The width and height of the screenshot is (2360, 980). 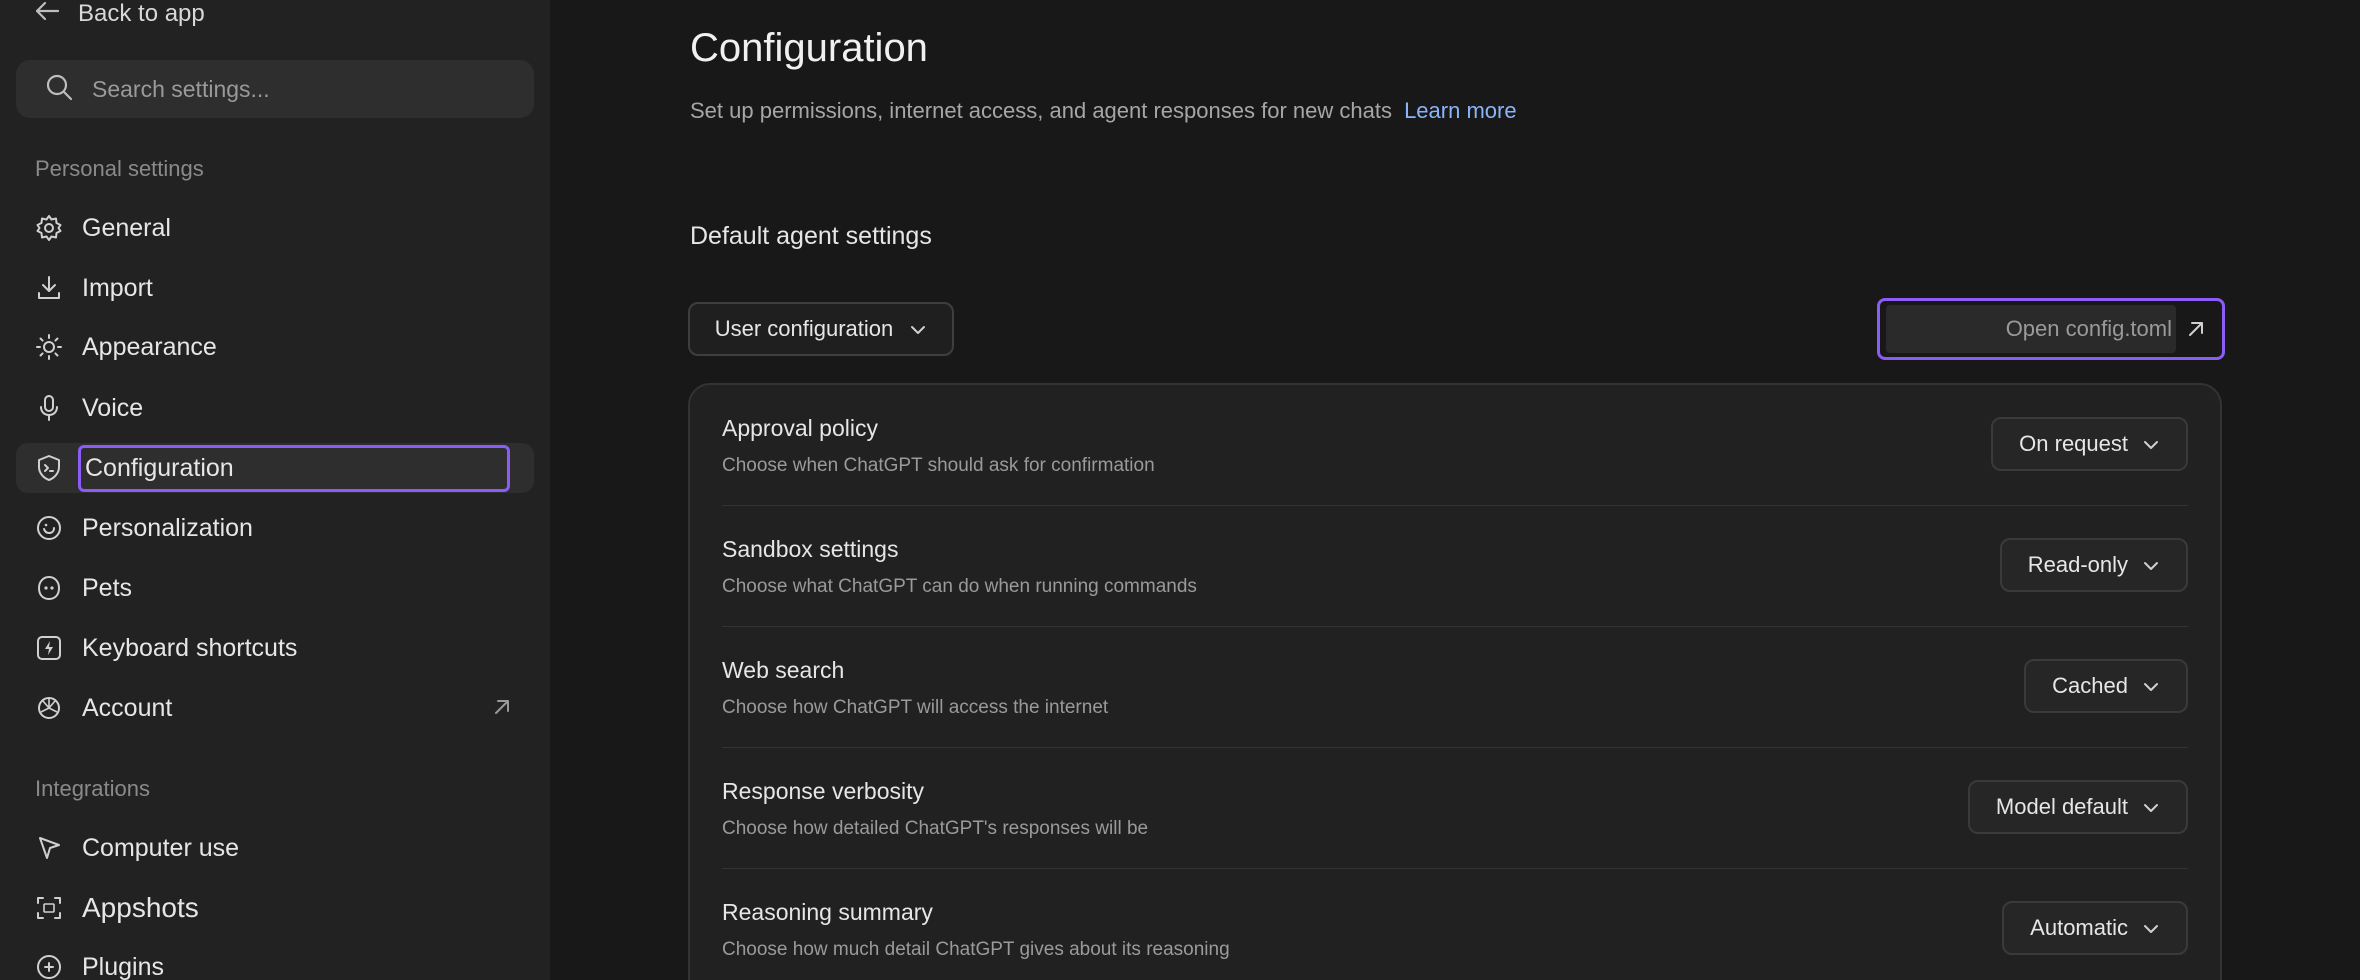 What do you see at coordinates (275, 347) in the screenshot?
I see `sidebar-item-appearance: Appearance` at bounding box center [275, 347].